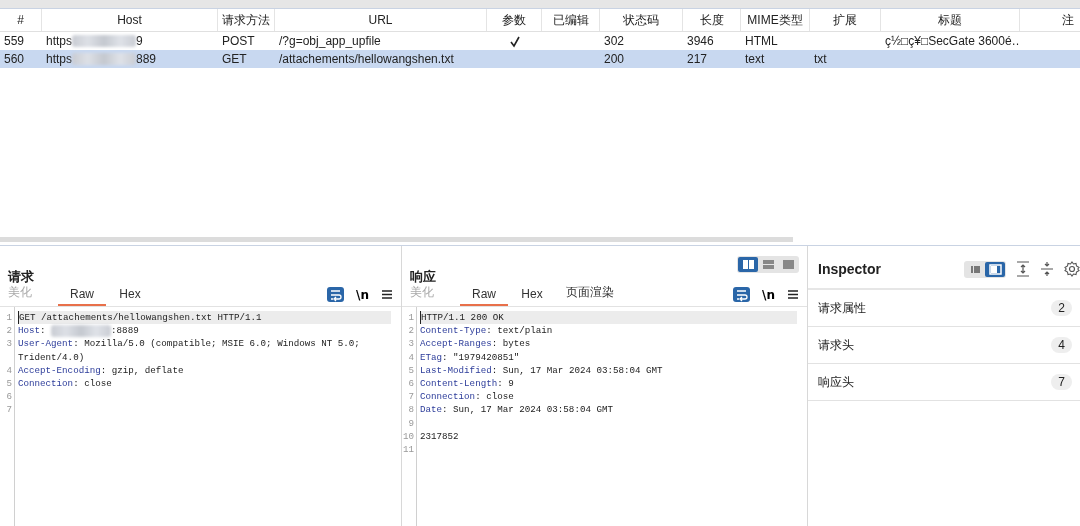  I want to click on code-line: 2317852, so click(440, 436).